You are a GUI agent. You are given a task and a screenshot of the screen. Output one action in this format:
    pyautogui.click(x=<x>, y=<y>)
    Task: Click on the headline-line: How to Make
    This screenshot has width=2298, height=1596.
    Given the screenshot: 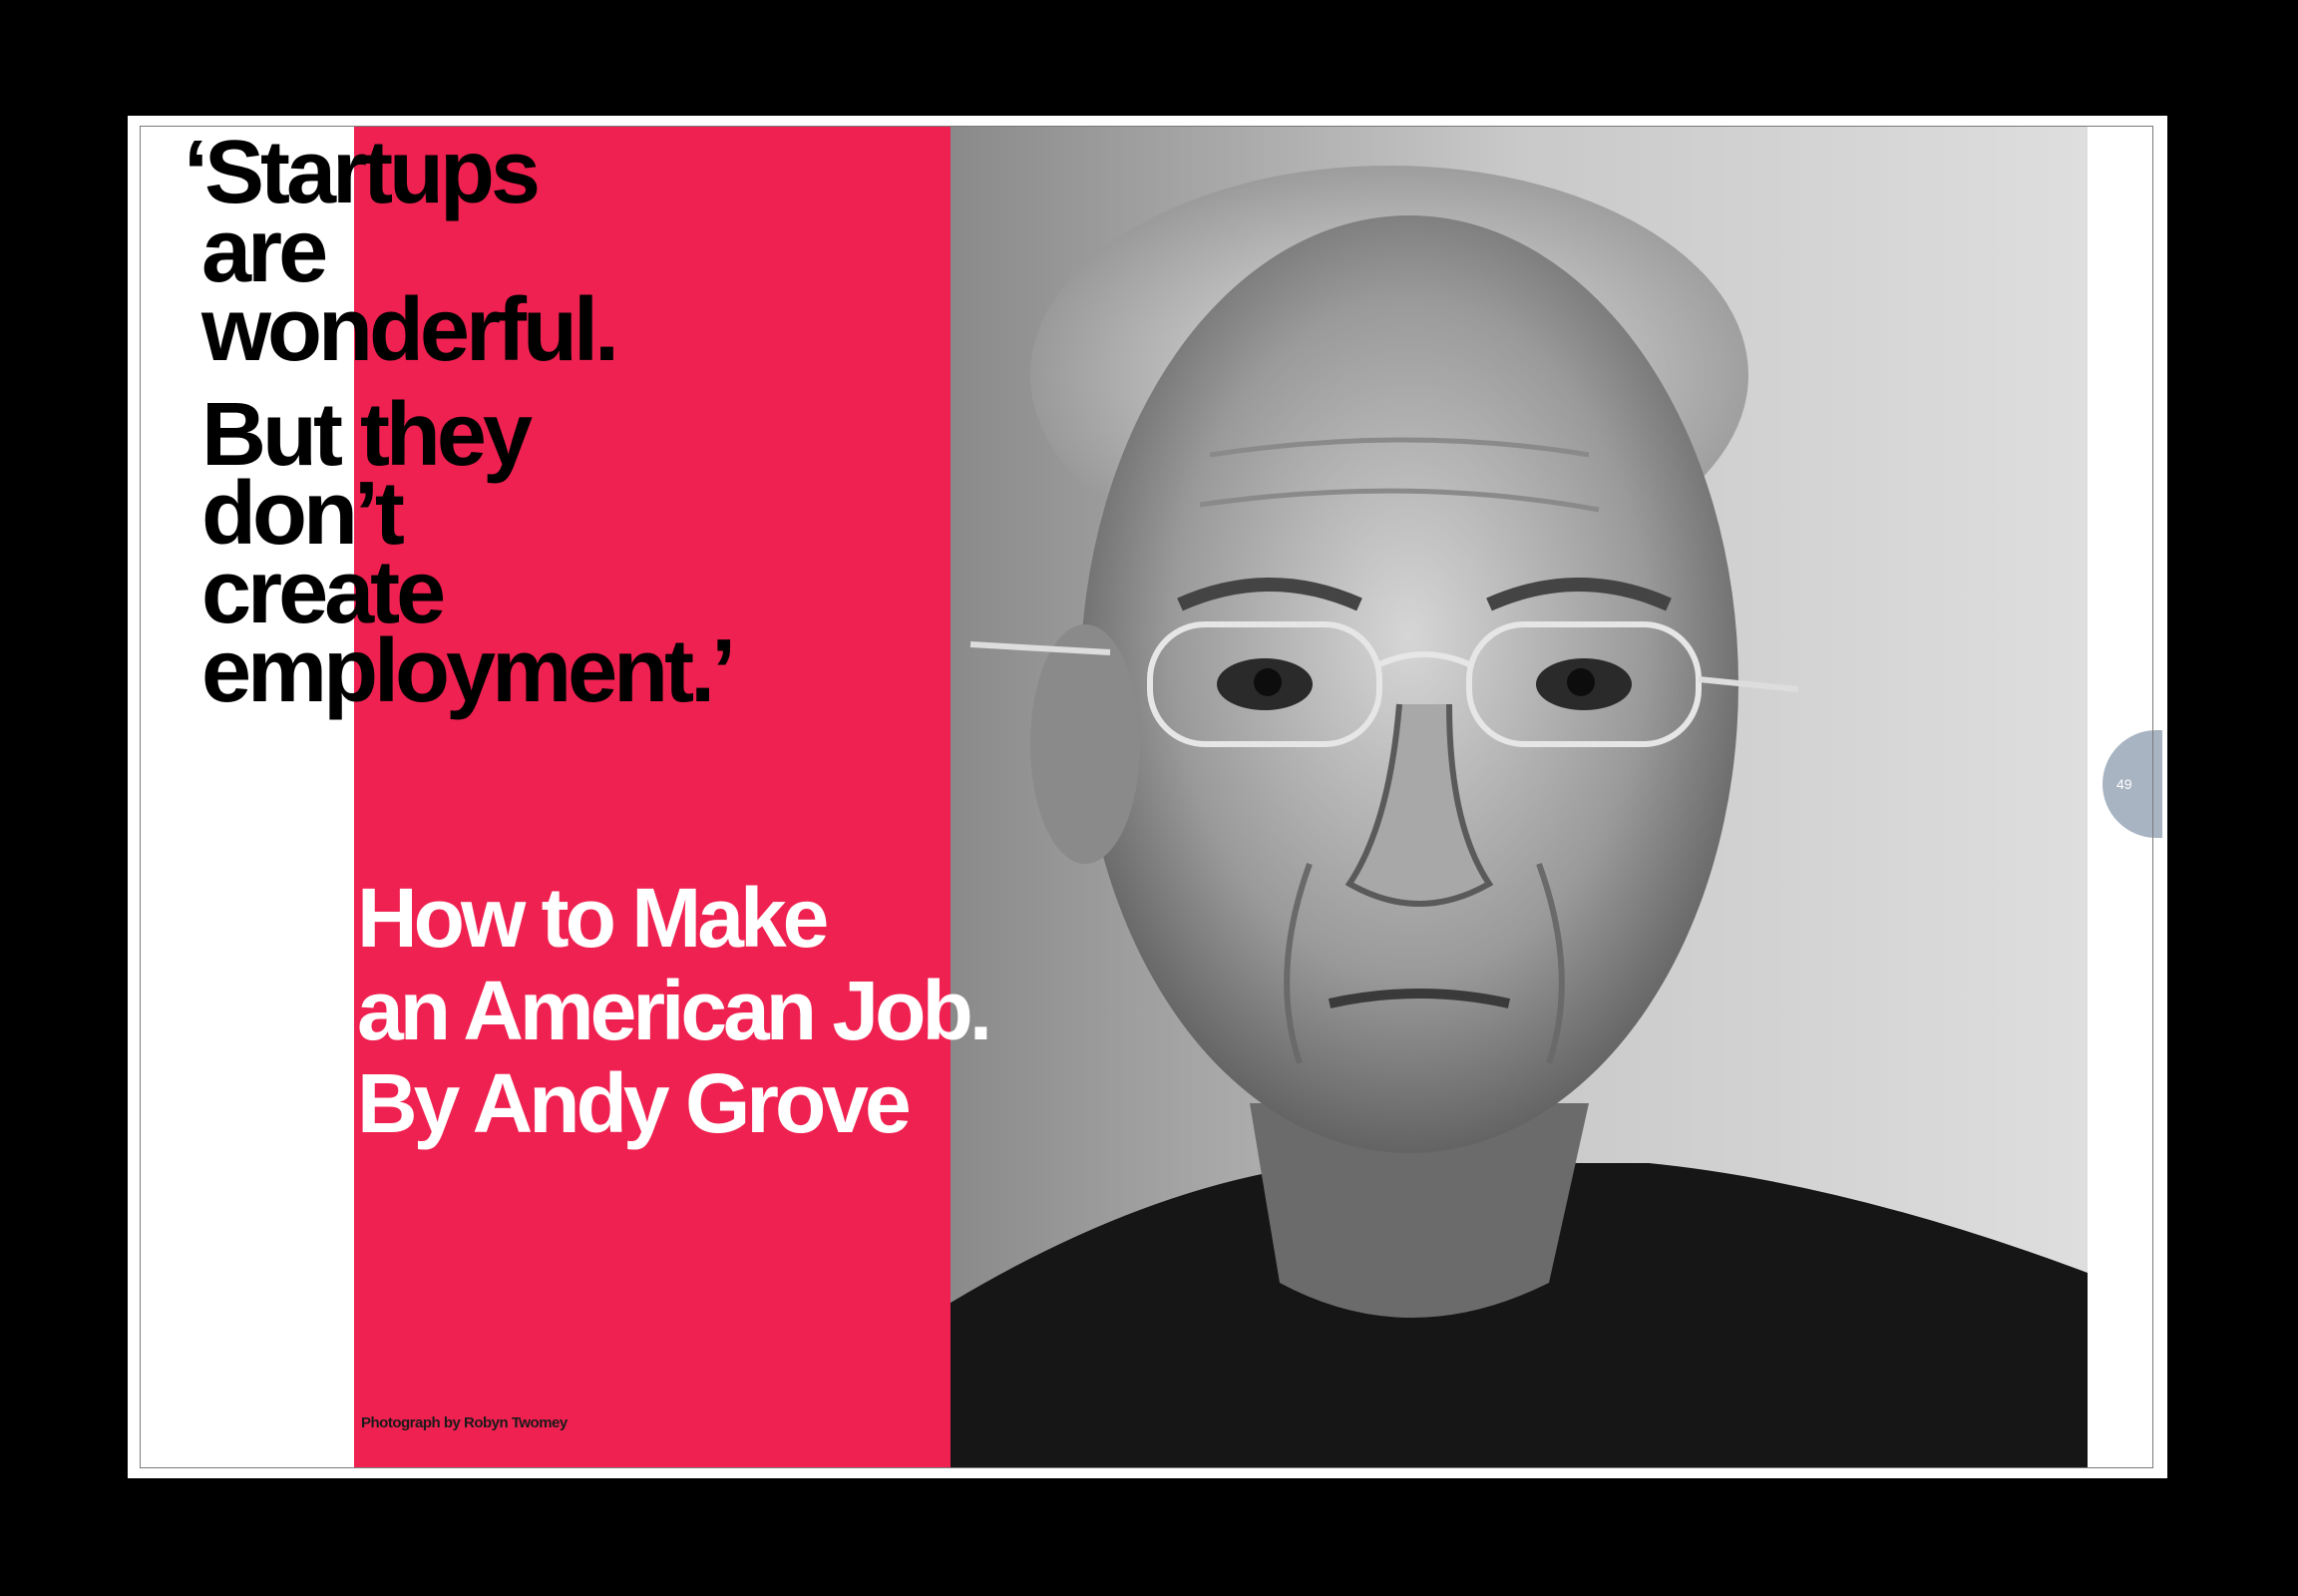 What is the action you would take?
    pyautogui.click(x=593, y=918)
    